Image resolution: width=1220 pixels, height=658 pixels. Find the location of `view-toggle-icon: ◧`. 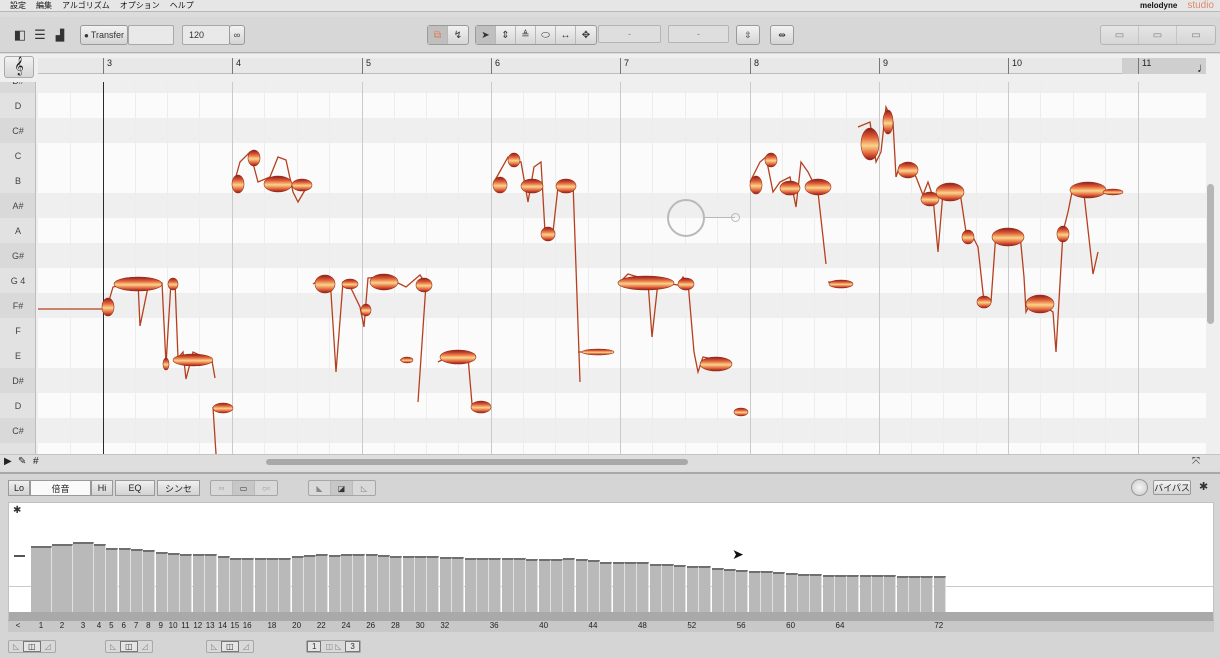

view-toggle-icon: ◧ is located at coordinates (20, 35).